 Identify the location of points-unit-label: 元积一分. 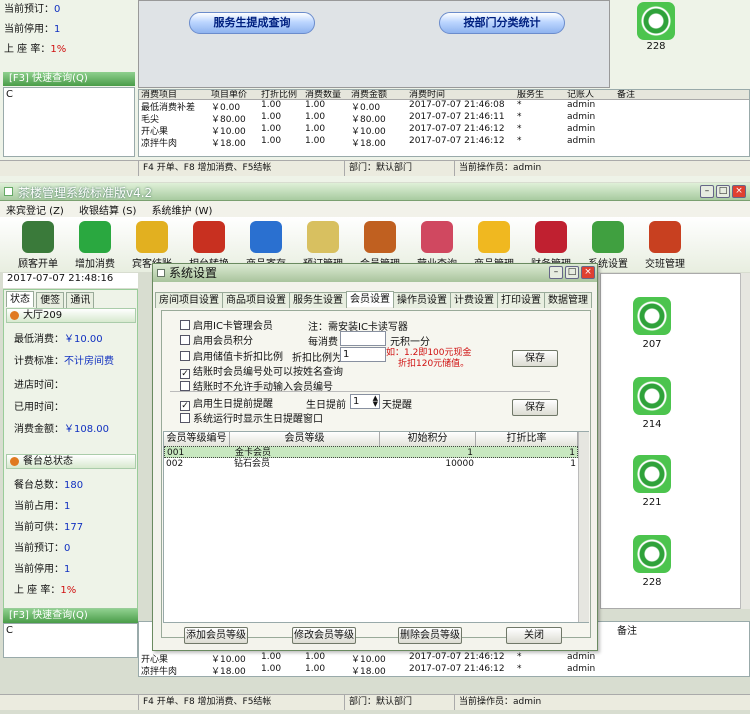
(410, 342).